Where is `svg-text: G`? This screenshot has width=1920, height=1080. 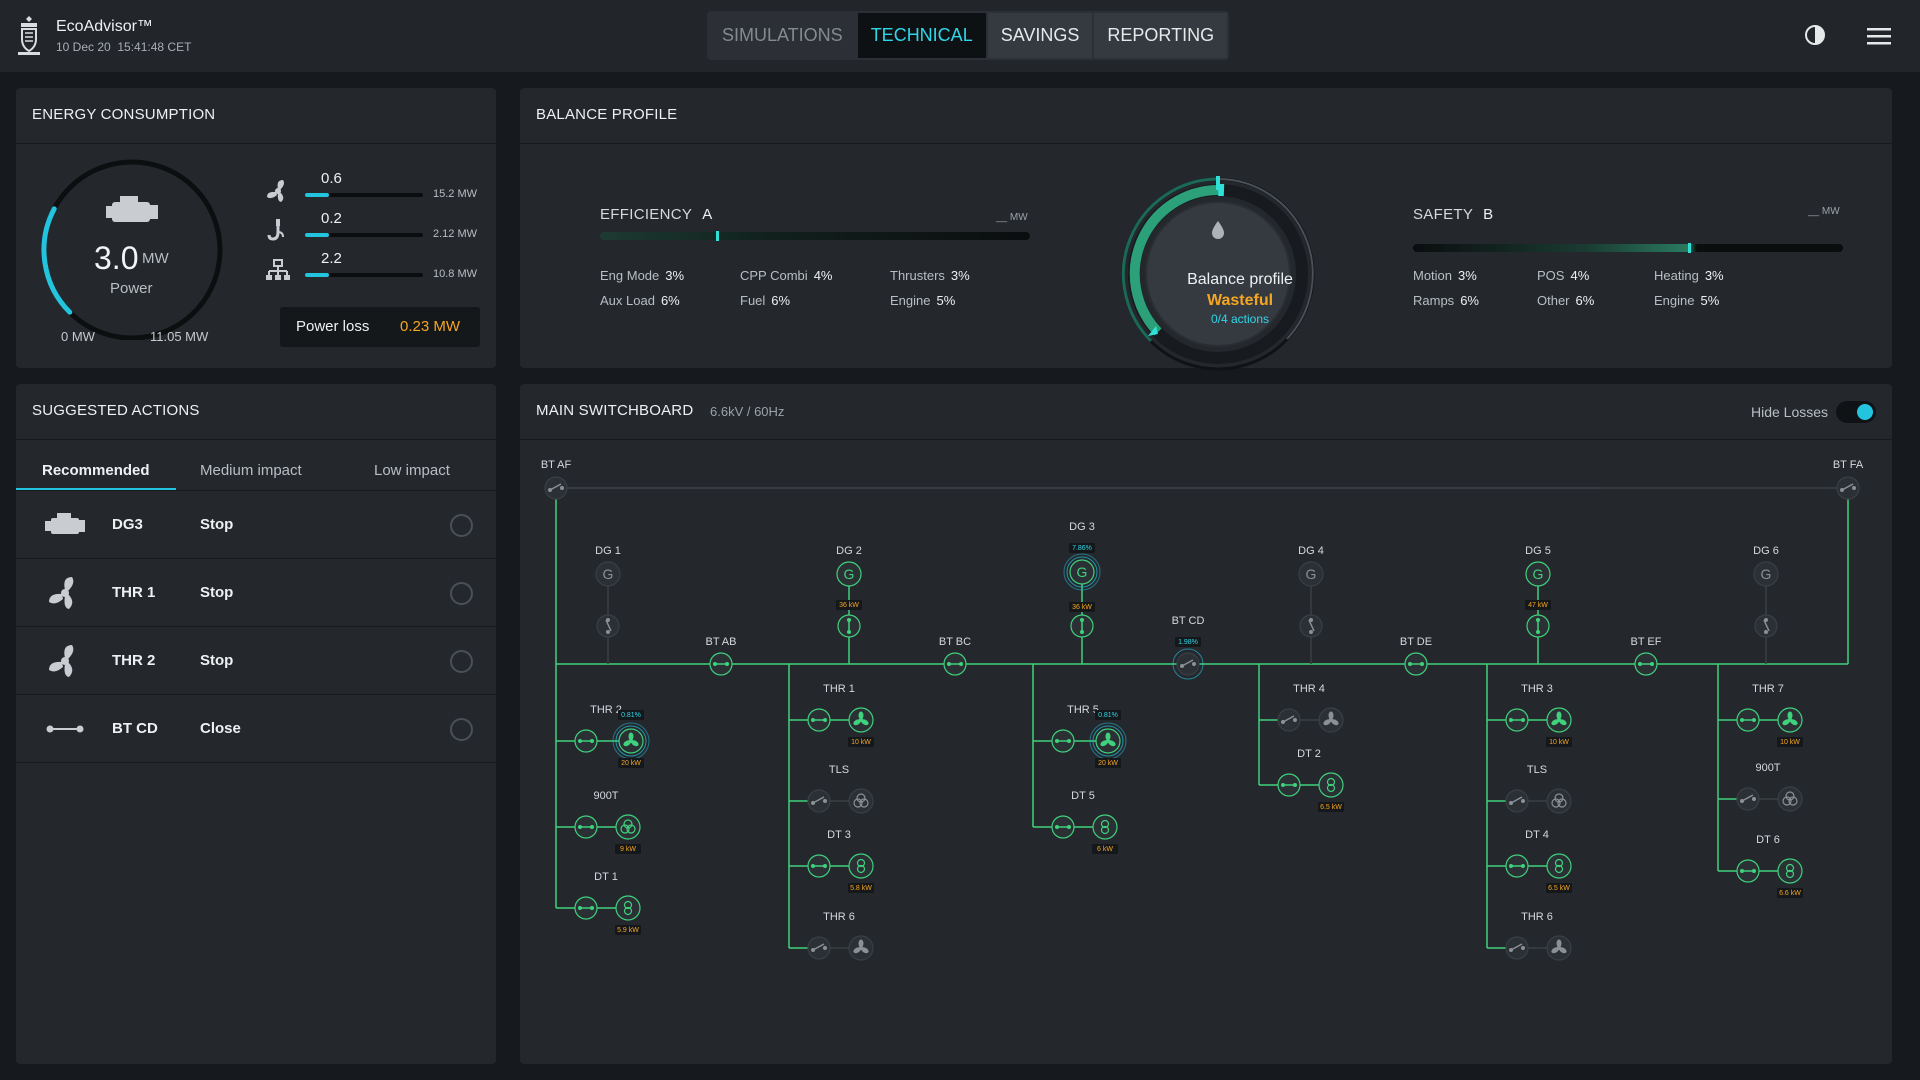
svg-text: G is located at coordinates (1766, 574).